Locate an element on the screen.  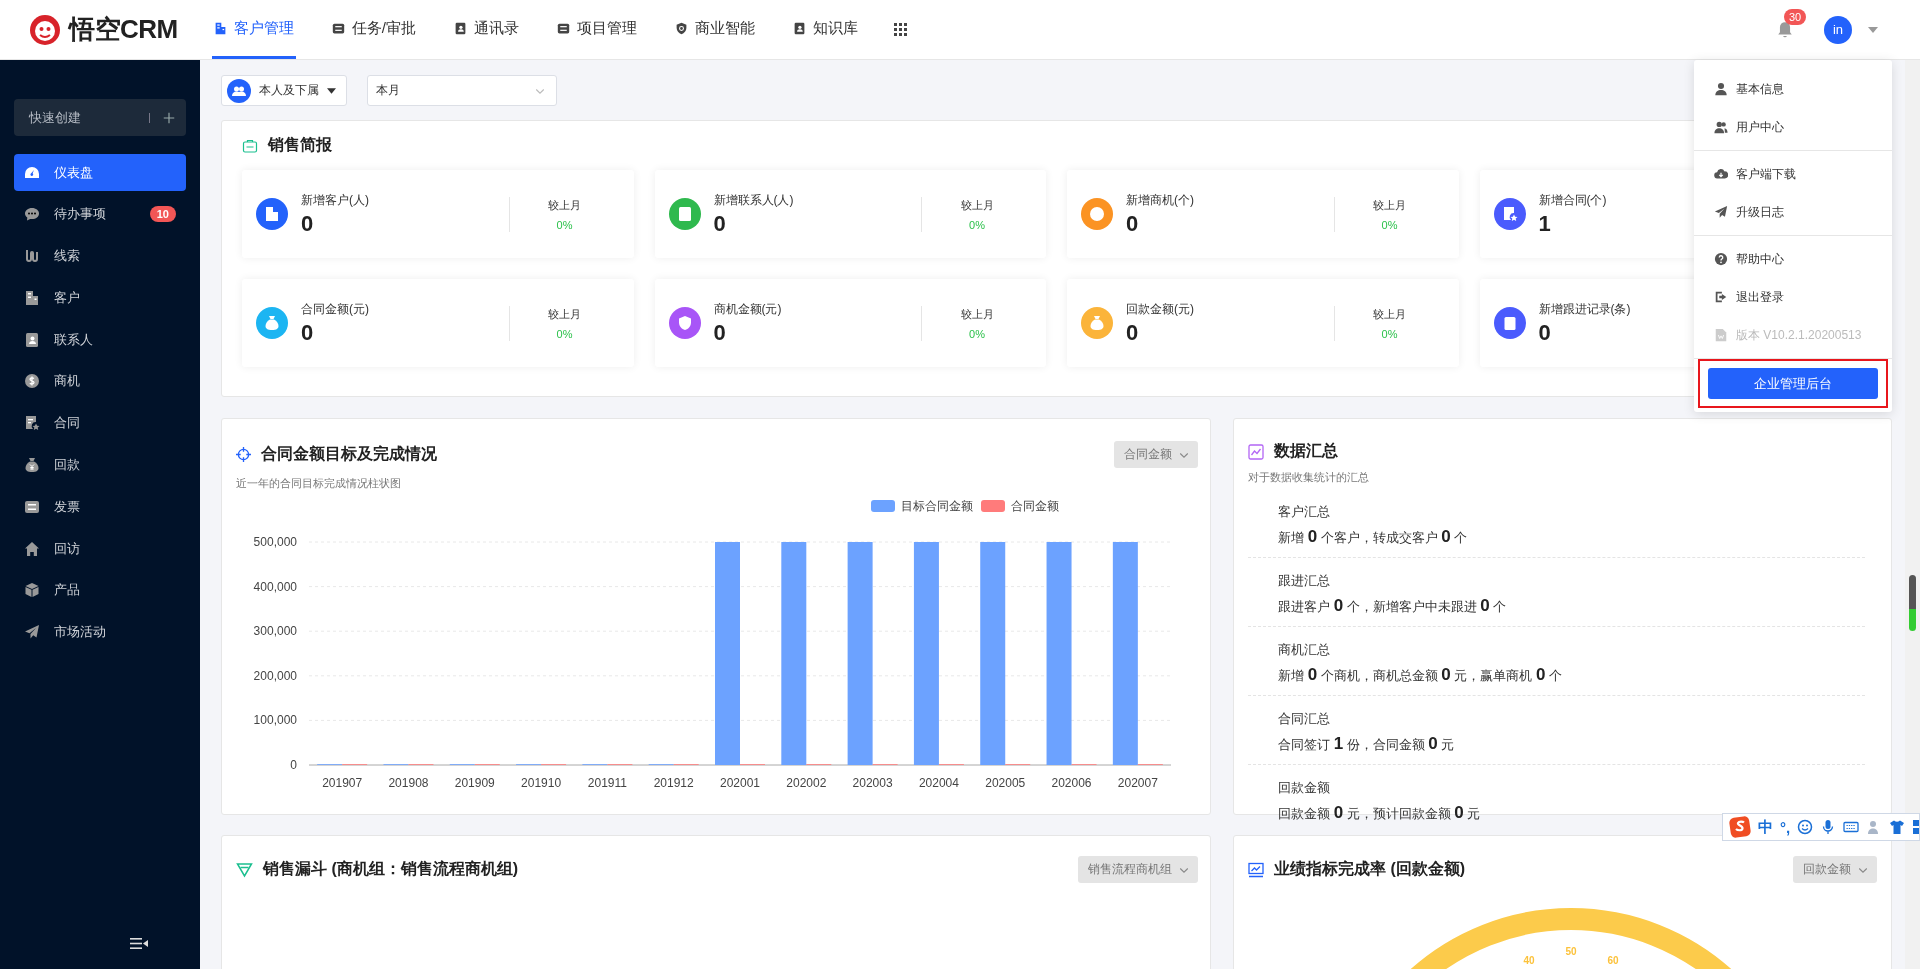
collapse-menu-icon is located at coordinates (139, 943).